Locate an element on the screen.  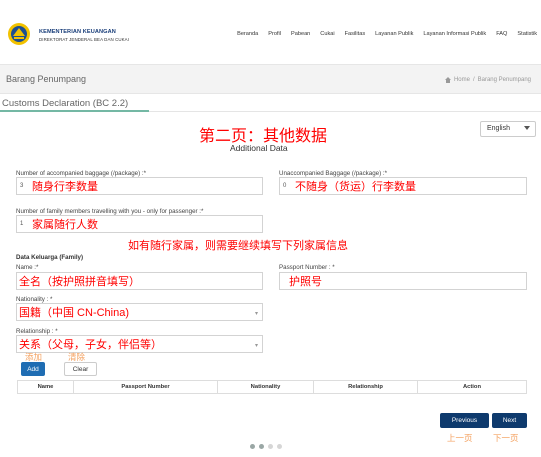
passport-label: Passport Number : * is located at coordinates (307, 267).